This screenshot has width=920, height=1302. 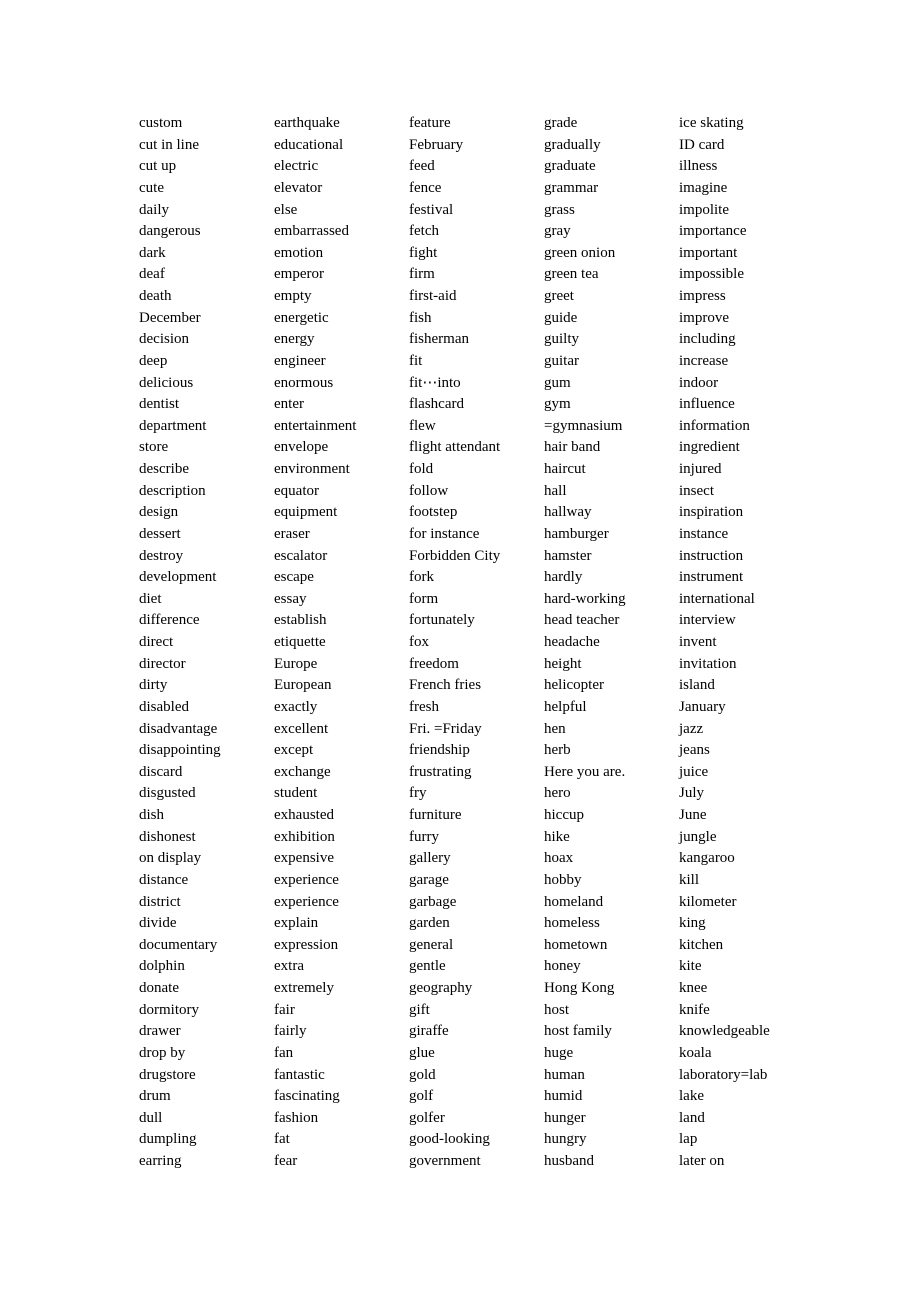 What do you see at coordinates (564, 1074) in the screenshot?
I see `vocabulary-word: human` at bounding box center [564, 1074].